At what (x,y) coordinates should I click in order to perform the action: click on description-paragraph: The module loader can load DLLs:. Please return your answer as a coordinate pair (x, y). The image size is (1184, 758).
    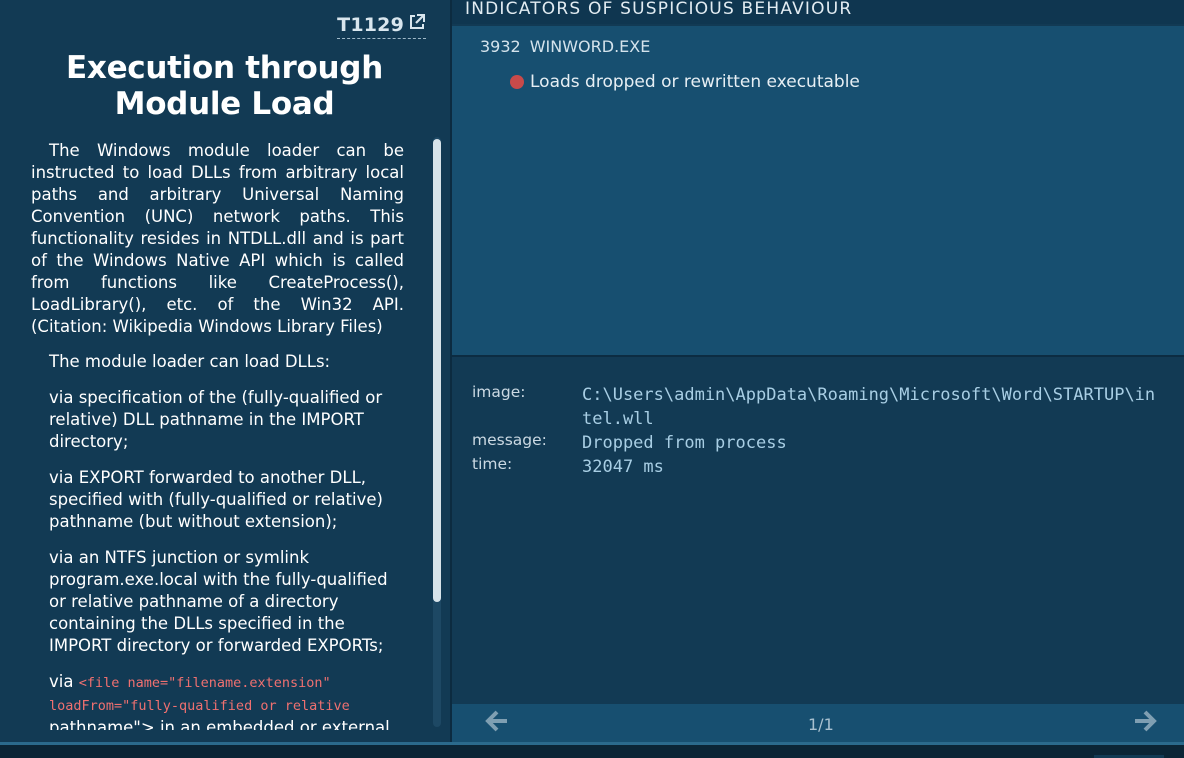
    Looking at the image, I should click on (190, 361).